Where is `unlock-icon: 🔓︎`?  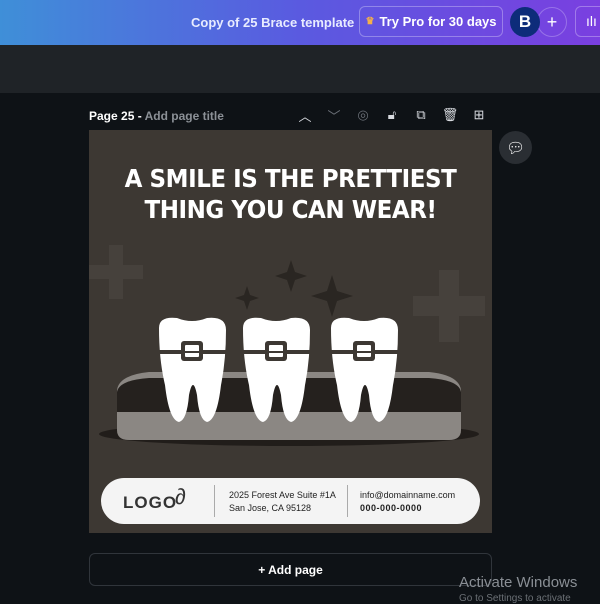
unlock-icon: 🔓︎ is located at coordinates (392, 115).